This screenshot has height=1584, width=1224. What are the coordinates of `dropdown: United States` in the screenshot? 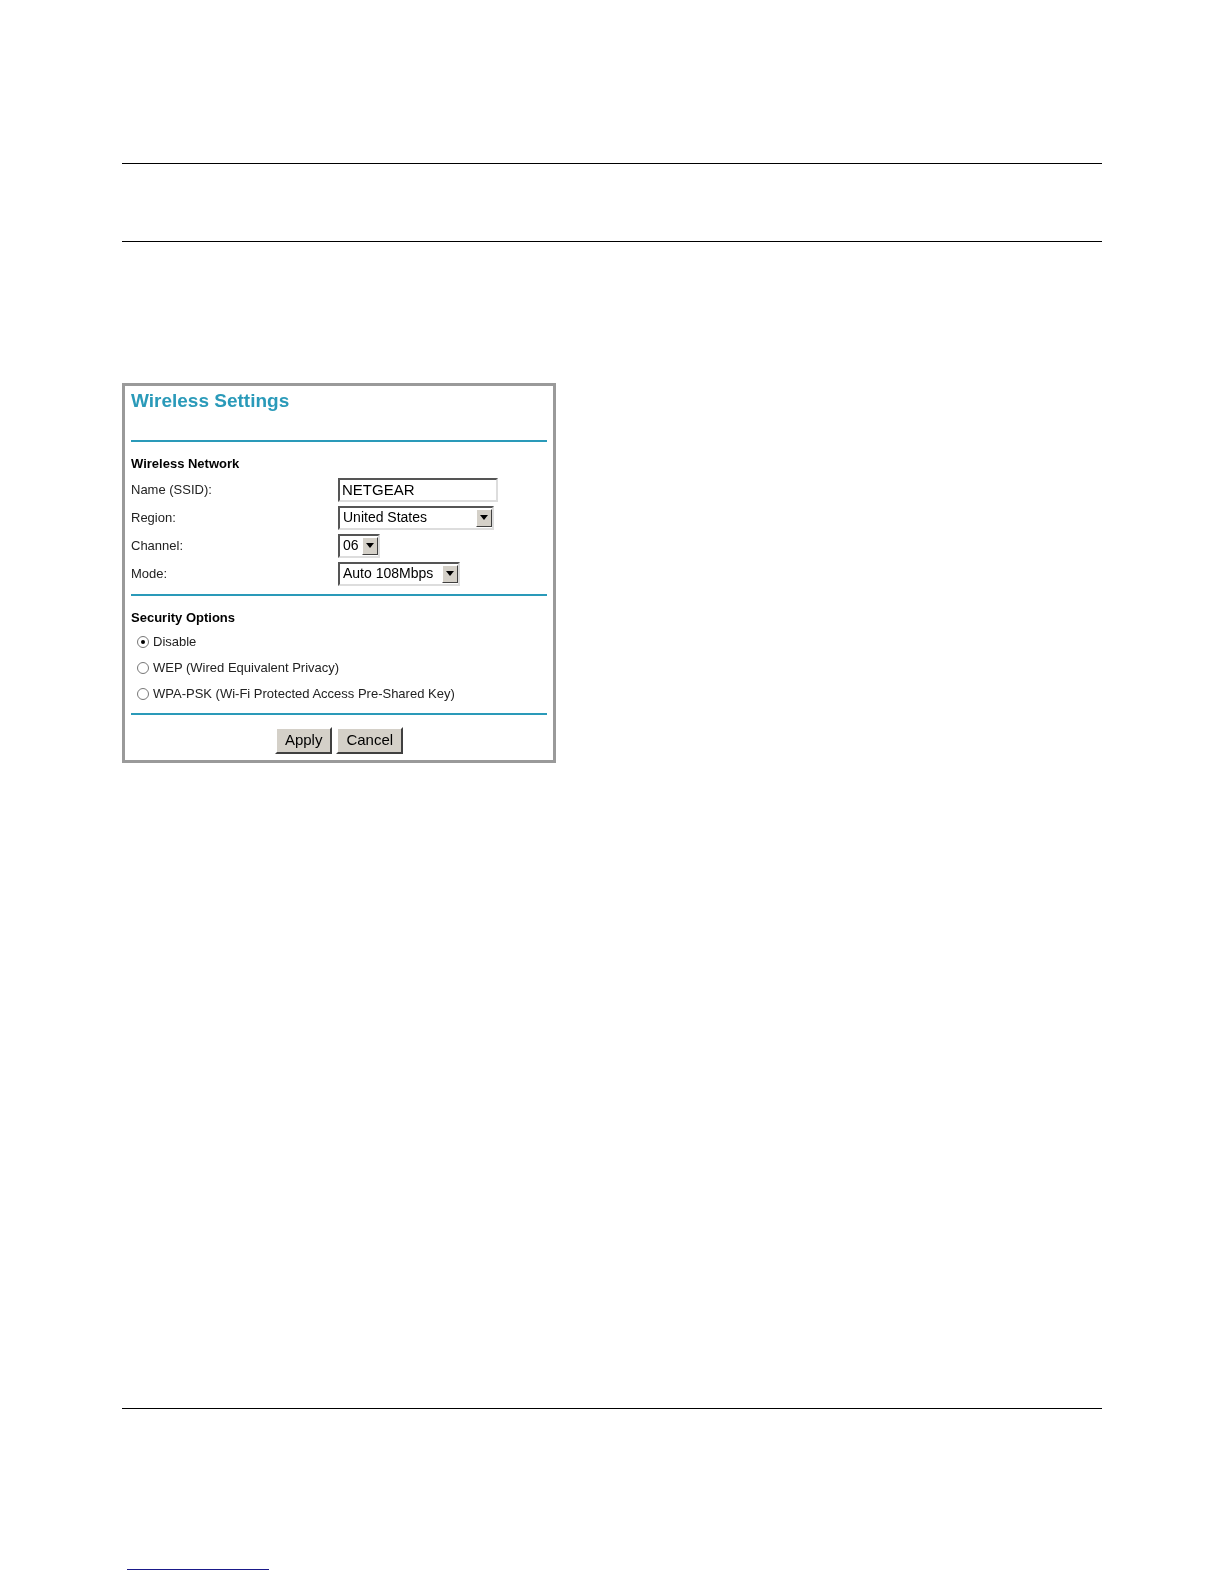 It's located at (416, 517).